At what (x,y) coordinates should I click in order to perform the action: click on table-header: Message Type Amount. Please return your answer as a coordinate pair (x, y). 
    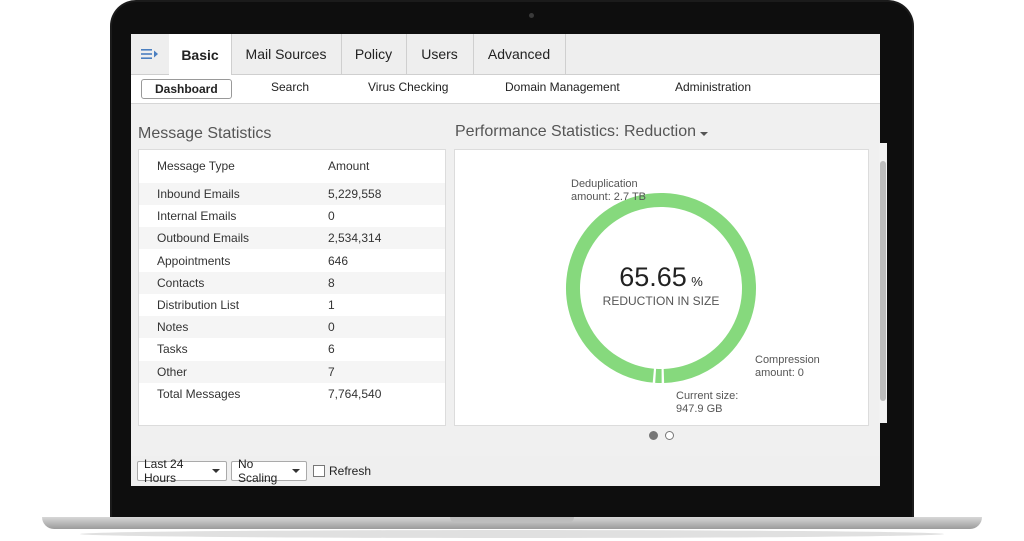
    Looking at the image, I should click on (292, 166).